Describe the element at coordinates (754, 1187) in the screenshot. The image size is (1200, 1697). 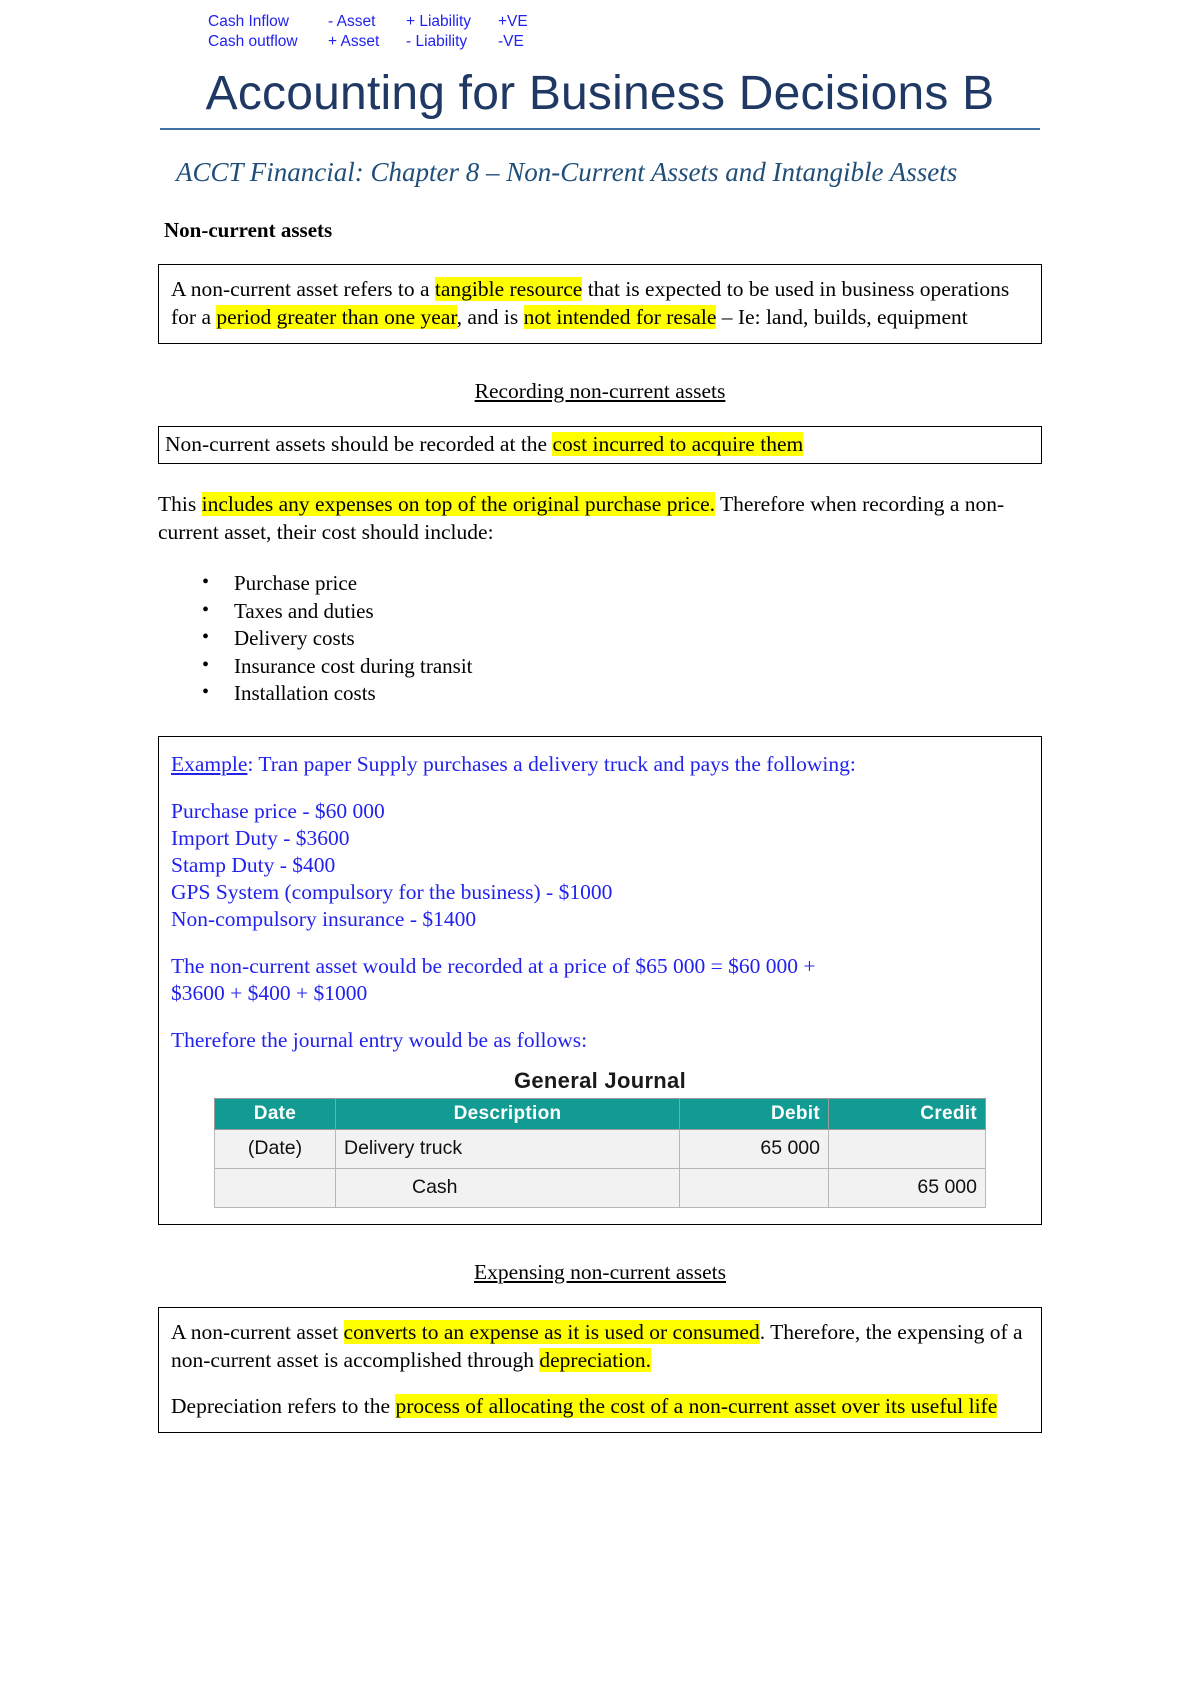
I see `cell-debit` at that location.